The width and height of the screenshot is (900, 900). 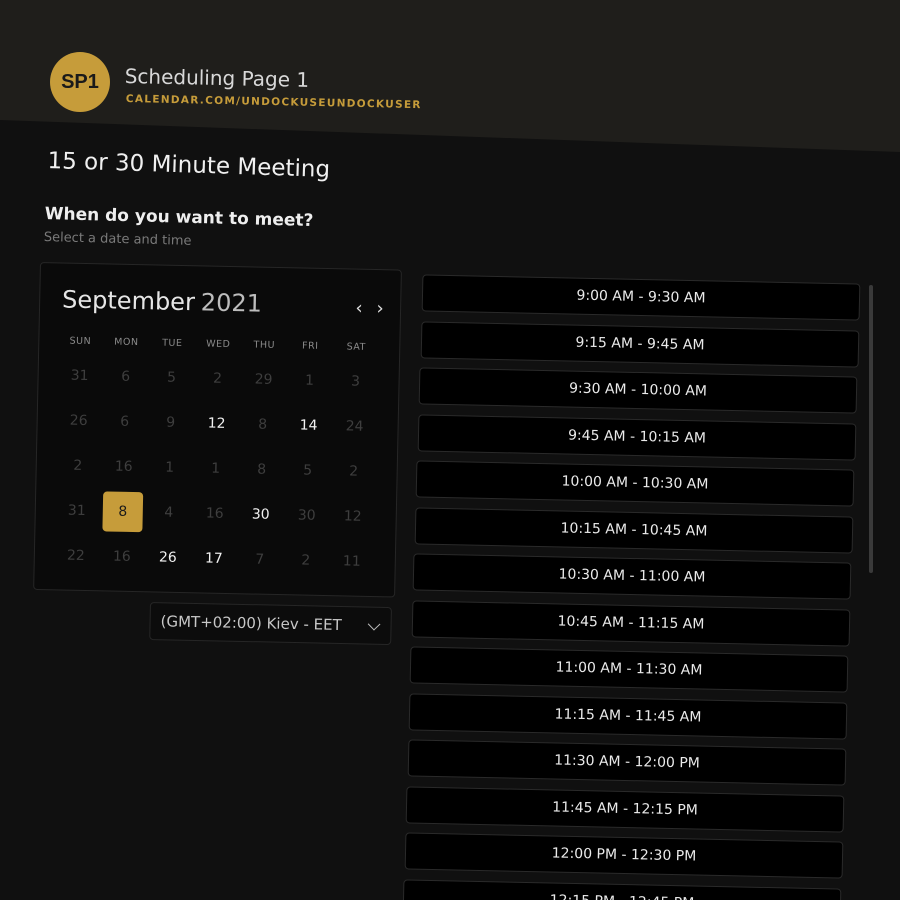 What do you see at coordinates (355, 381) in the screenshot?
I see `calendar-day: 3` at bounding box center [355, 381].